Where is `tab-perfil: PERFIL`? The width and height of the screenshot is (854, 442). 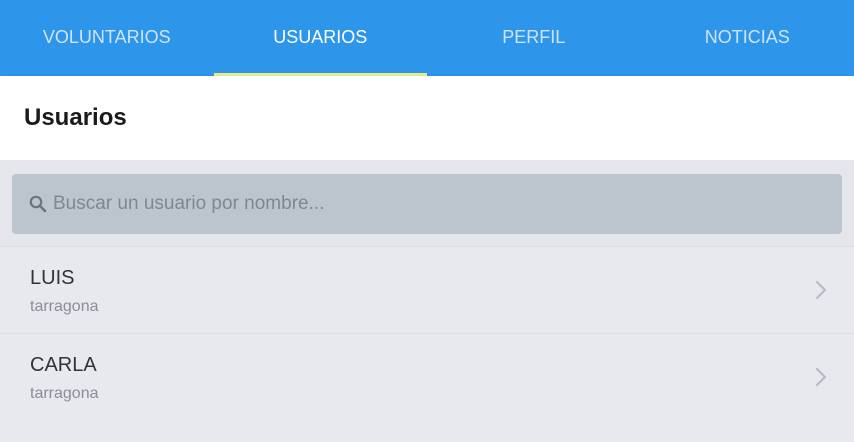
tab-perfil: PERFIL is located at coordinates (534, 38).